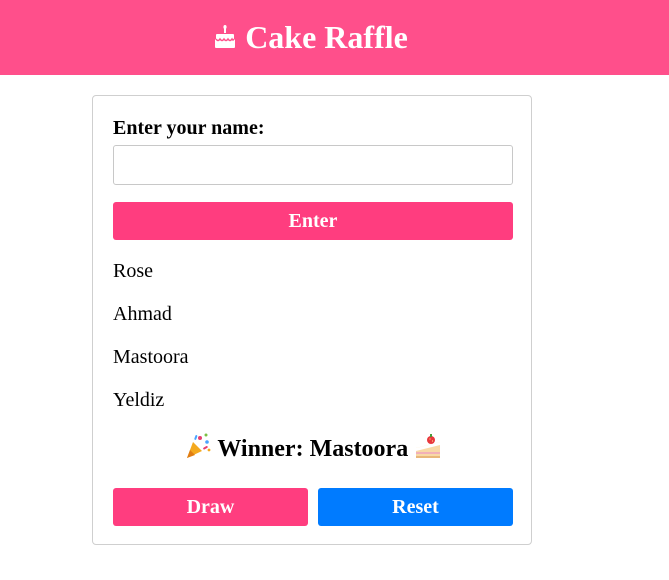 This screenshot has height=580, width=669. Describe the element at coordinates (139, 400) in the screenshot. I see `participant-item: Yeldiz` at that location.